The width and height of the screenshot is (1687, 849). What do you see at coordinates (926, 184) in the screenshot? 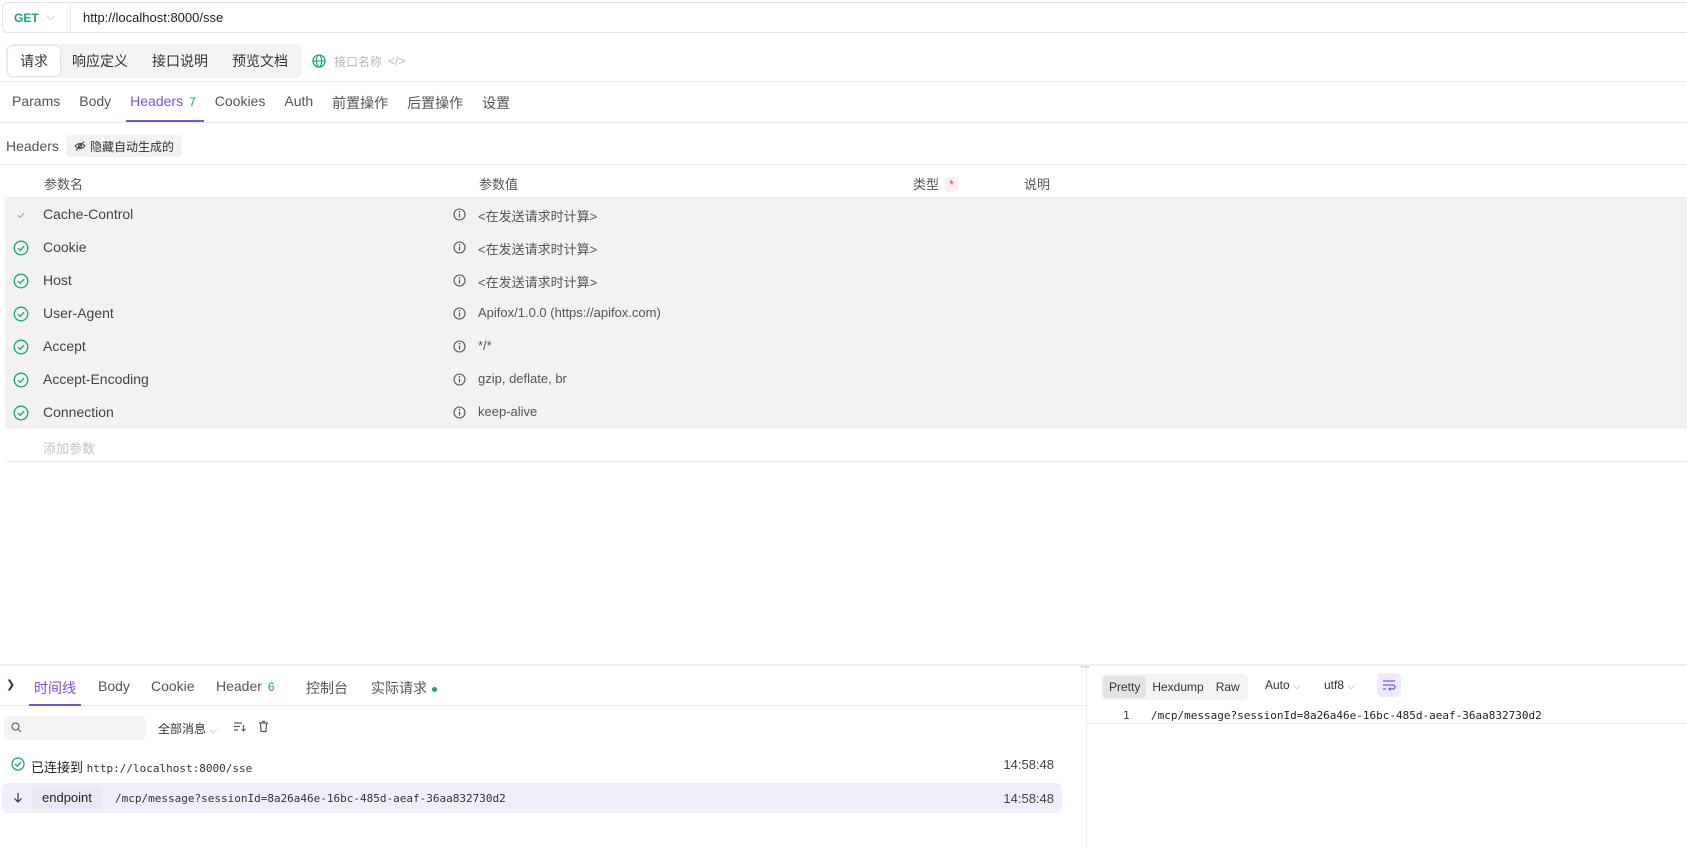
I see `col-type-label: 类型` at bounding box center [926, 184].